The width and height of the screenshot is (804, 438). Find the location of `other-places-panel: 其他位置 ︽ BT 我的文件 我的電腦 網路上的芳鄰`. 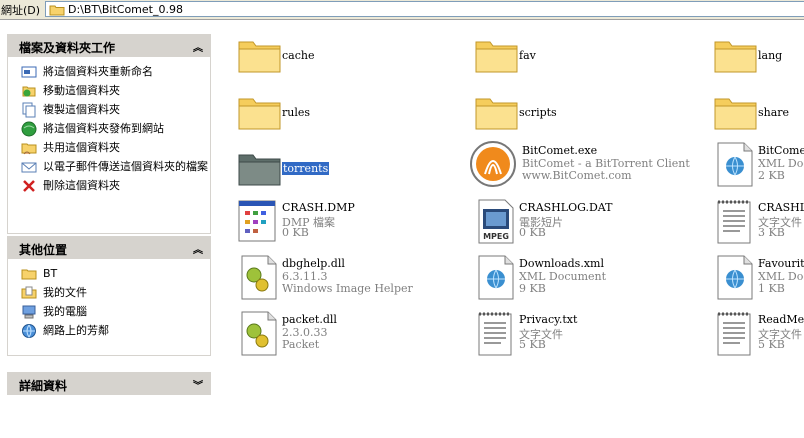

other-places-panel: 其他位置 ︽ BT 我的文件 我的電腦 網路上的芳鄰 is located at coordinates (109, 296).